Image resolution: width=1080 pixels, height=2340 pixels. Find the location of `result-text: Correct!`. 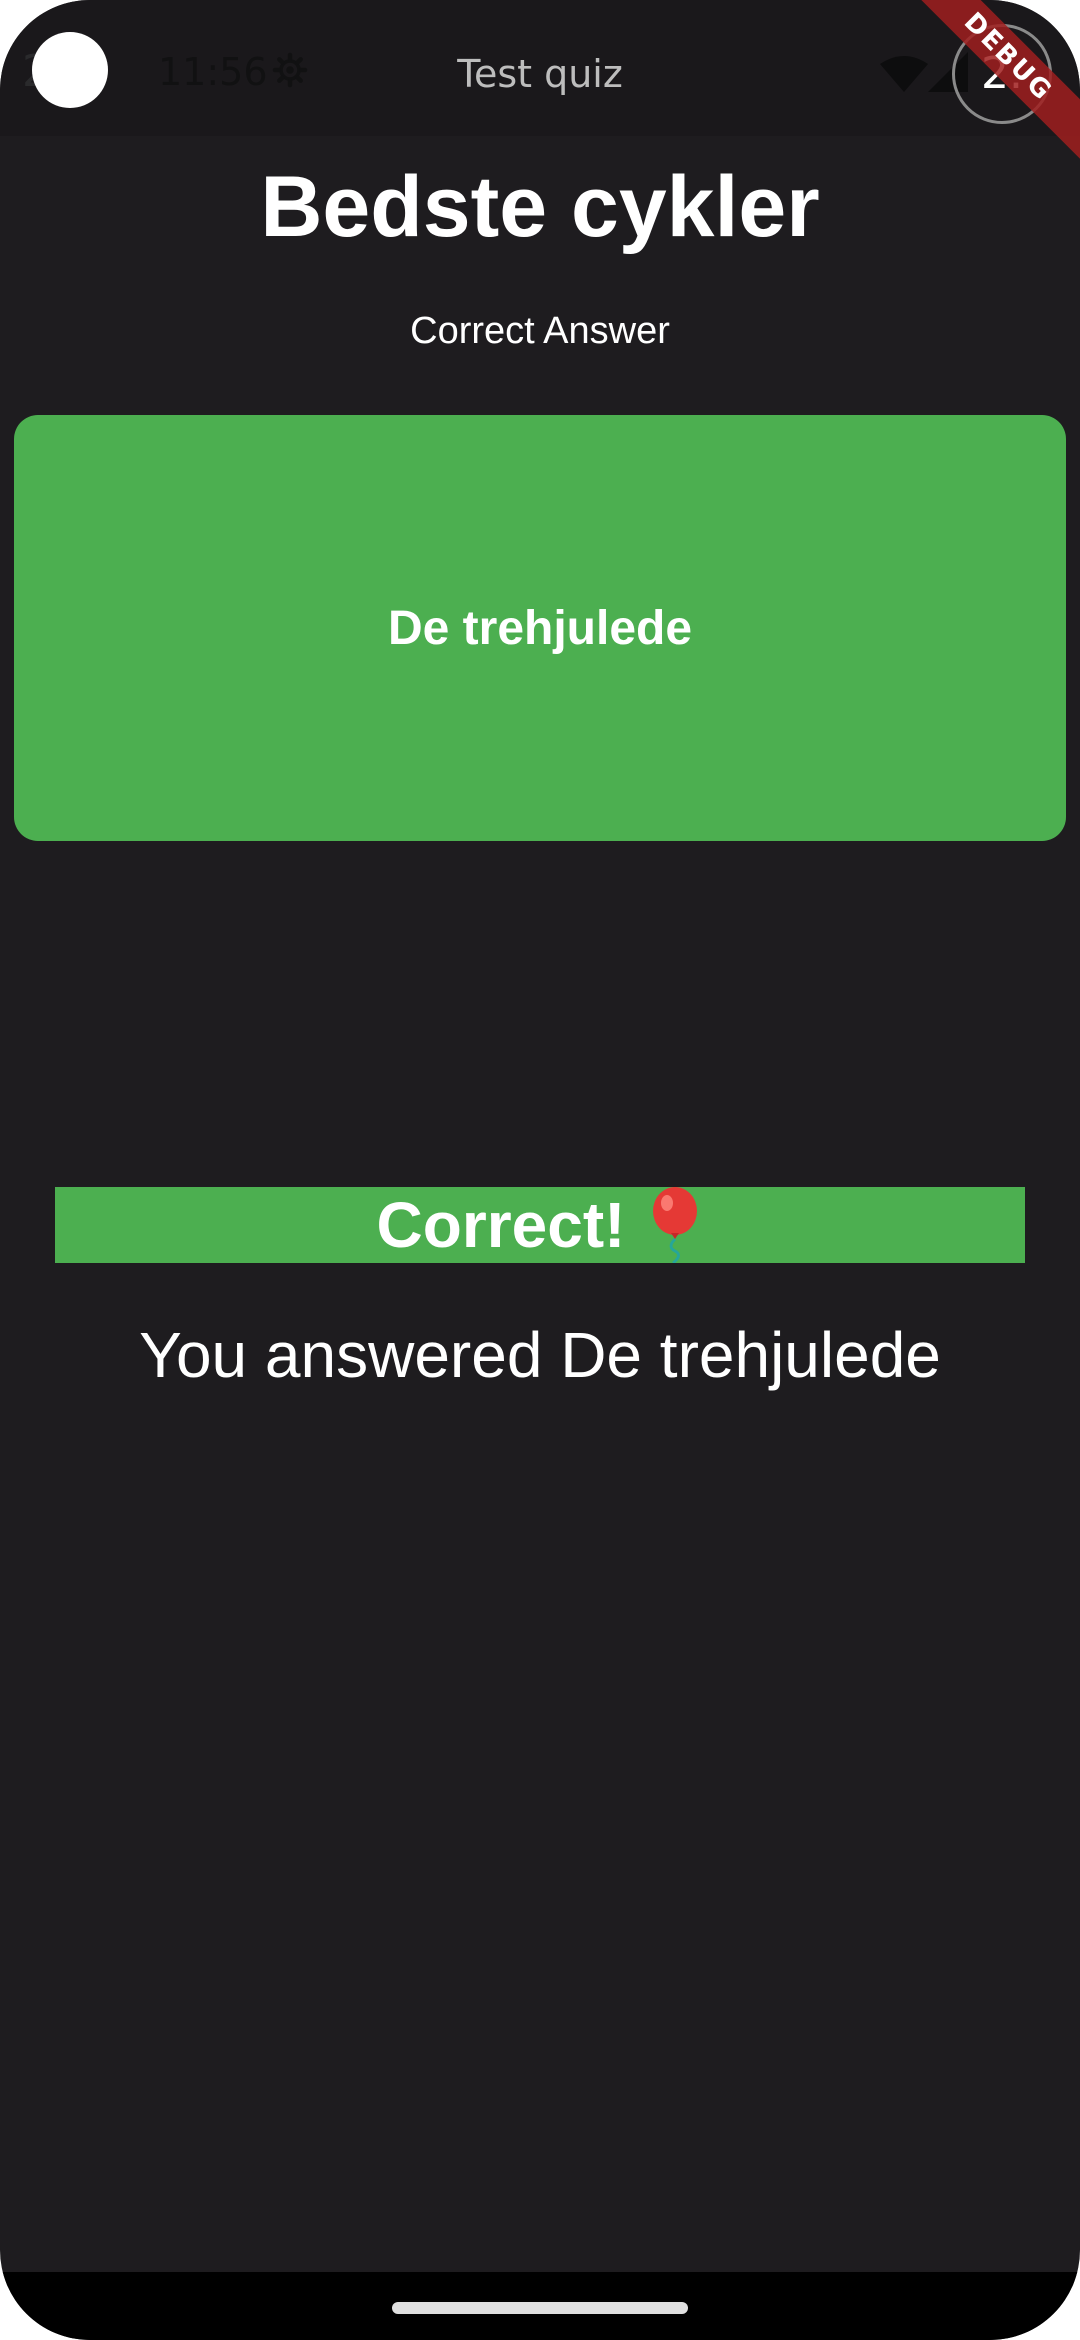

result-text: Correct! is located at coordinates (501, 1225).